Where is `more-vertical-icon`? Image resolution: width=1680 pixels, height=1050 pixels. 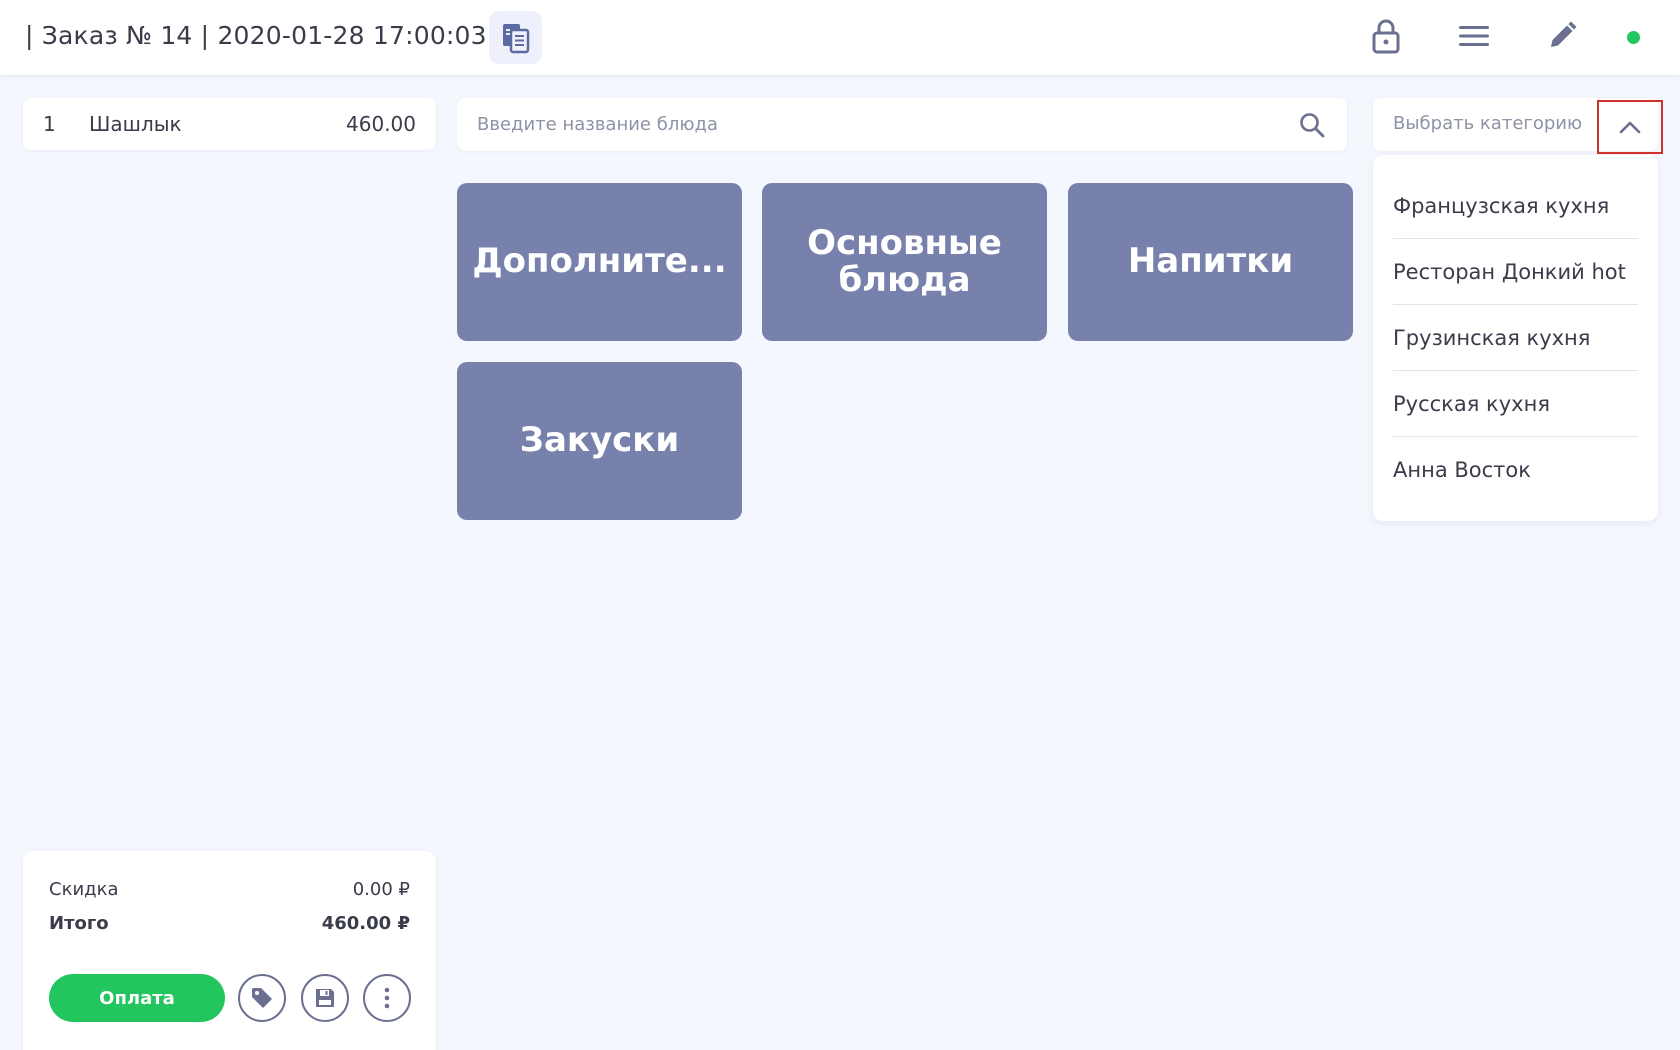 more-vertical-icon is located at coordinates (387, 998).